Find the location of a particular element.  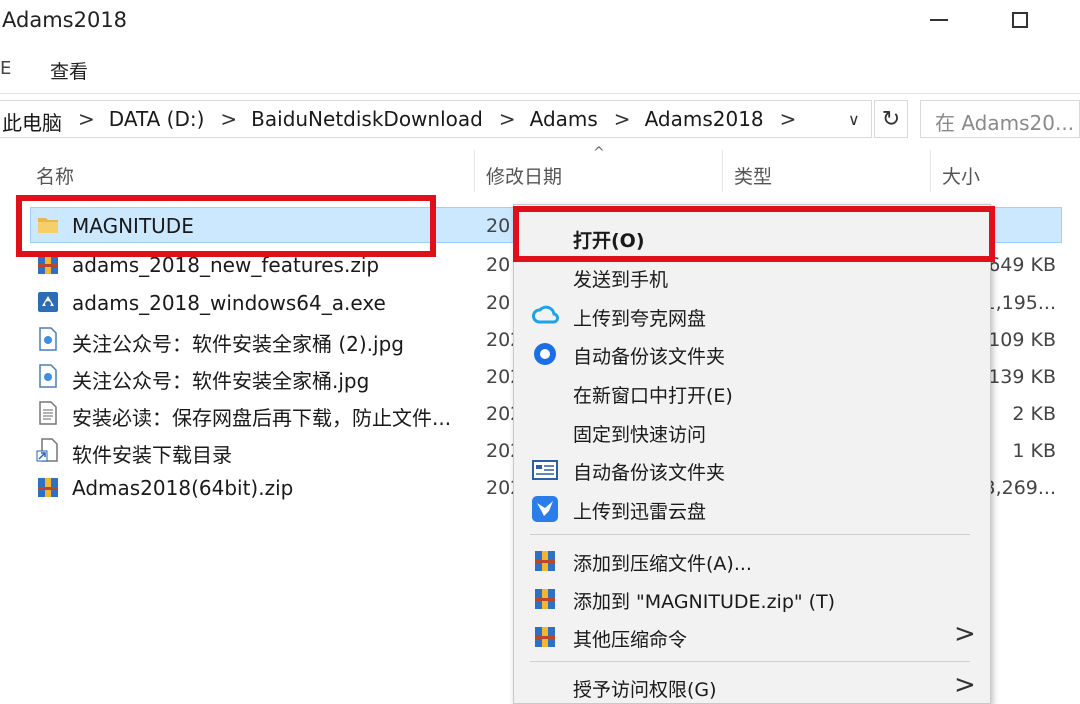

backup-circle-icon is located at coordinates (545, 354).